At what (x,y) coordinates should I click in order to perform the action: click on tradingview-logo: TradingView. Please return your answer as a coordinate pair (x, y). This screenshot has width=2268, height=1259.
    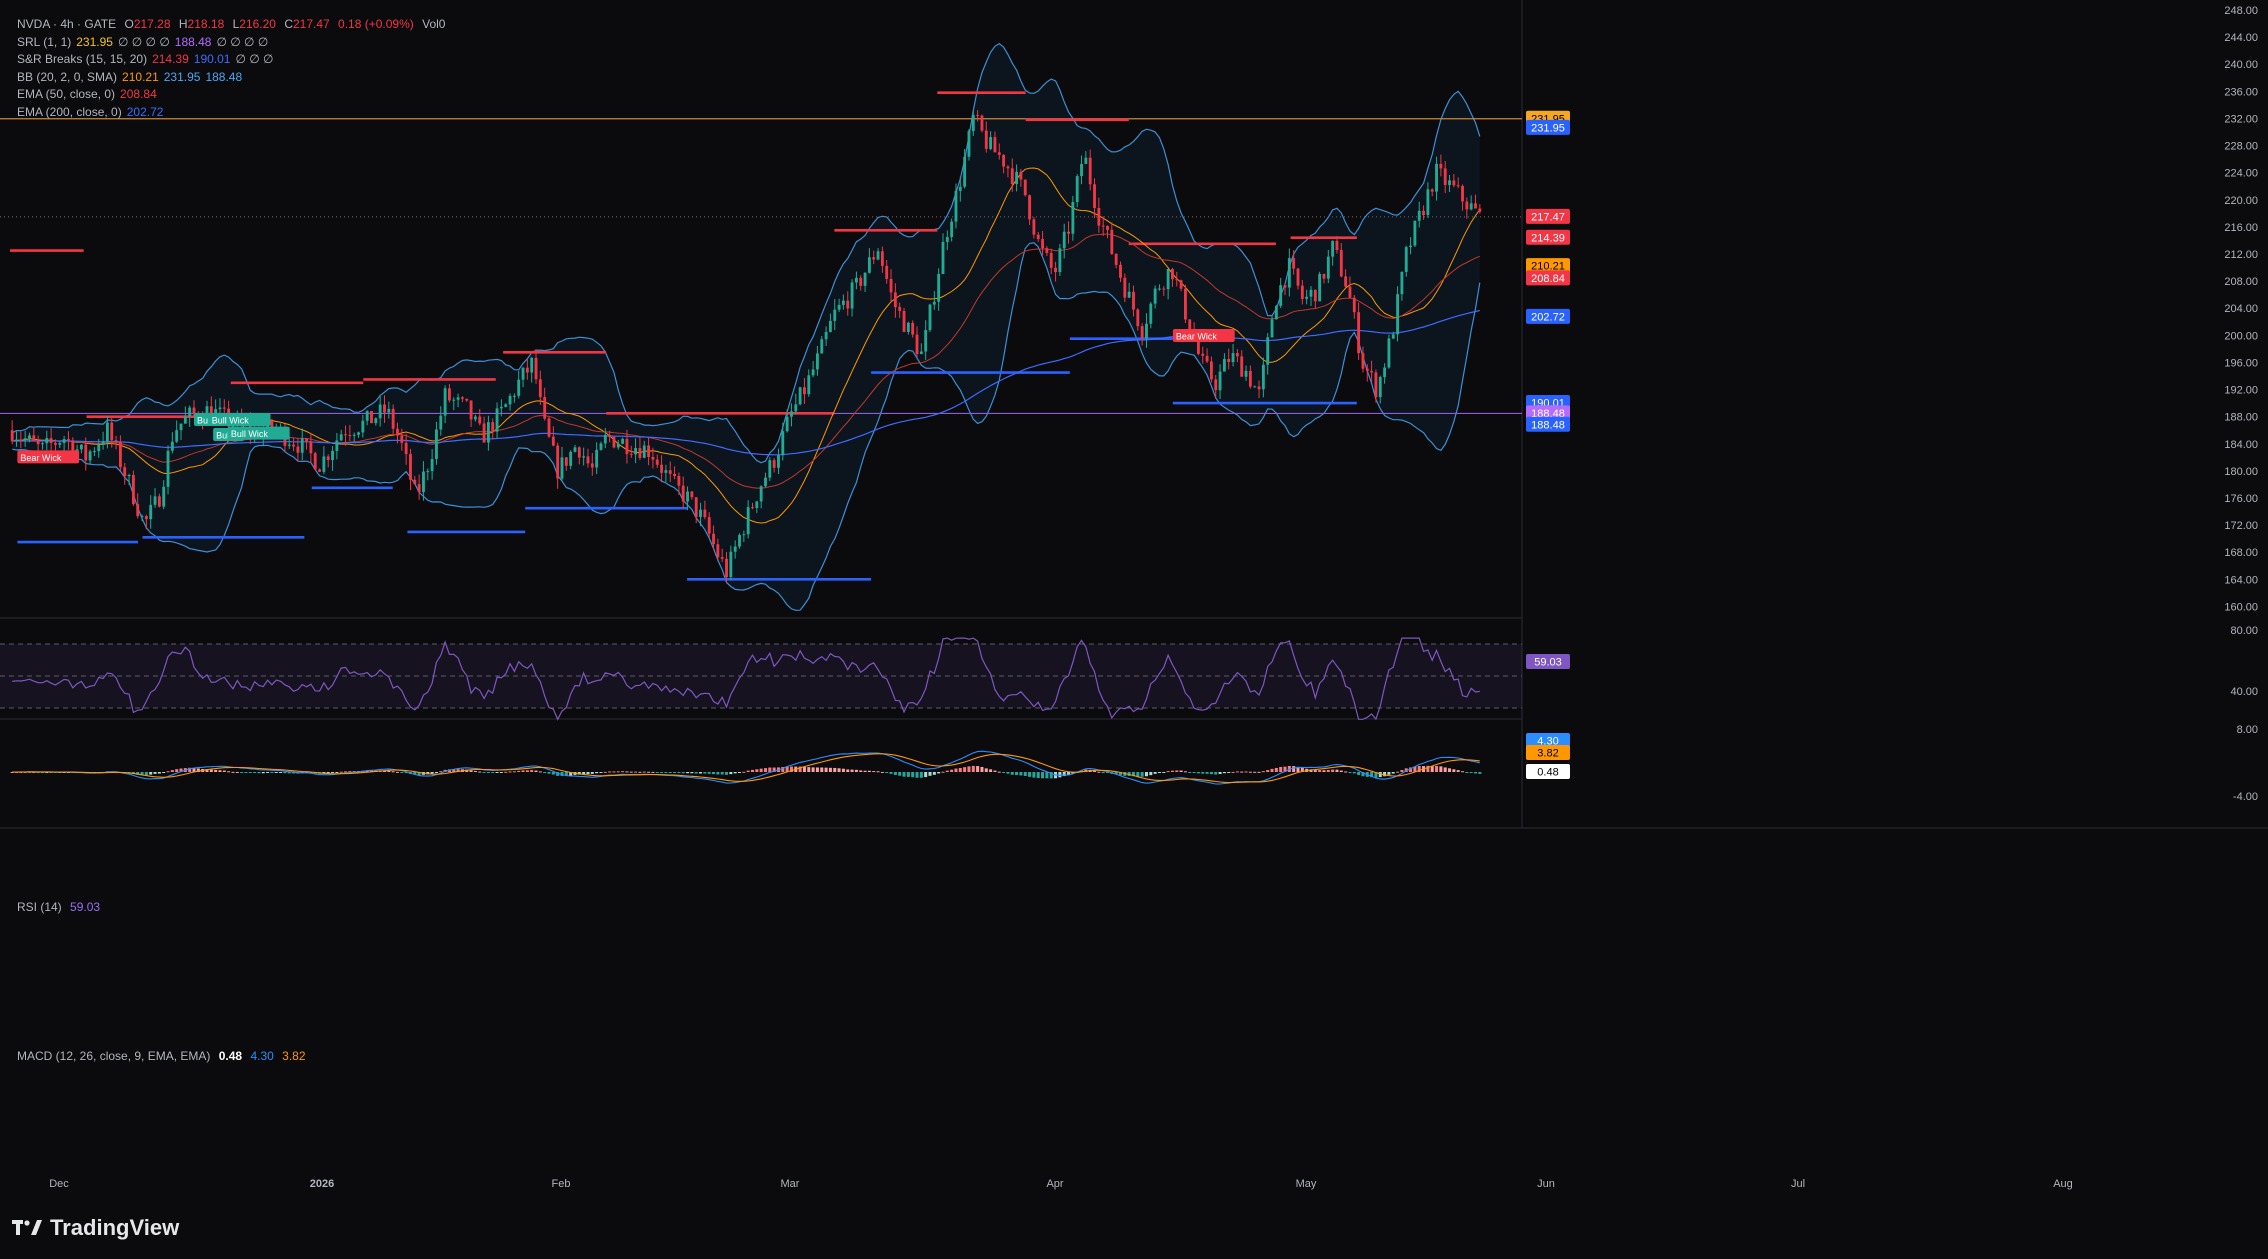
    Looking at the image, I should click on (95, 1228).